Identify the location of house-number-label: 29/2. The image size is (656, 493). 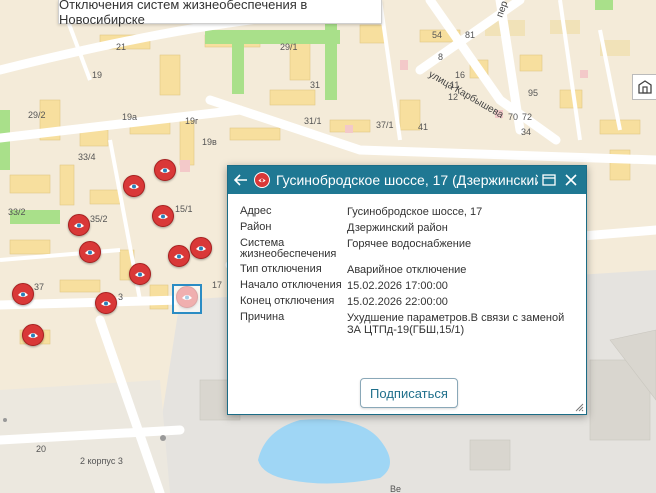
(37, 115).